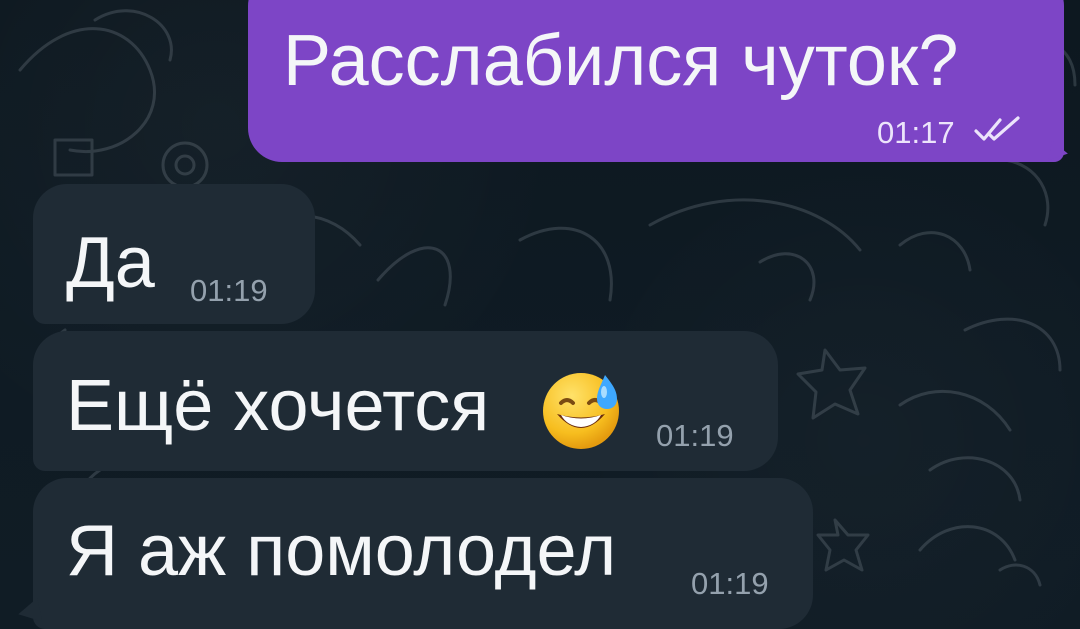  I want to click on incoming-message-text-3: Я аж помолодел, so click(341, 551).